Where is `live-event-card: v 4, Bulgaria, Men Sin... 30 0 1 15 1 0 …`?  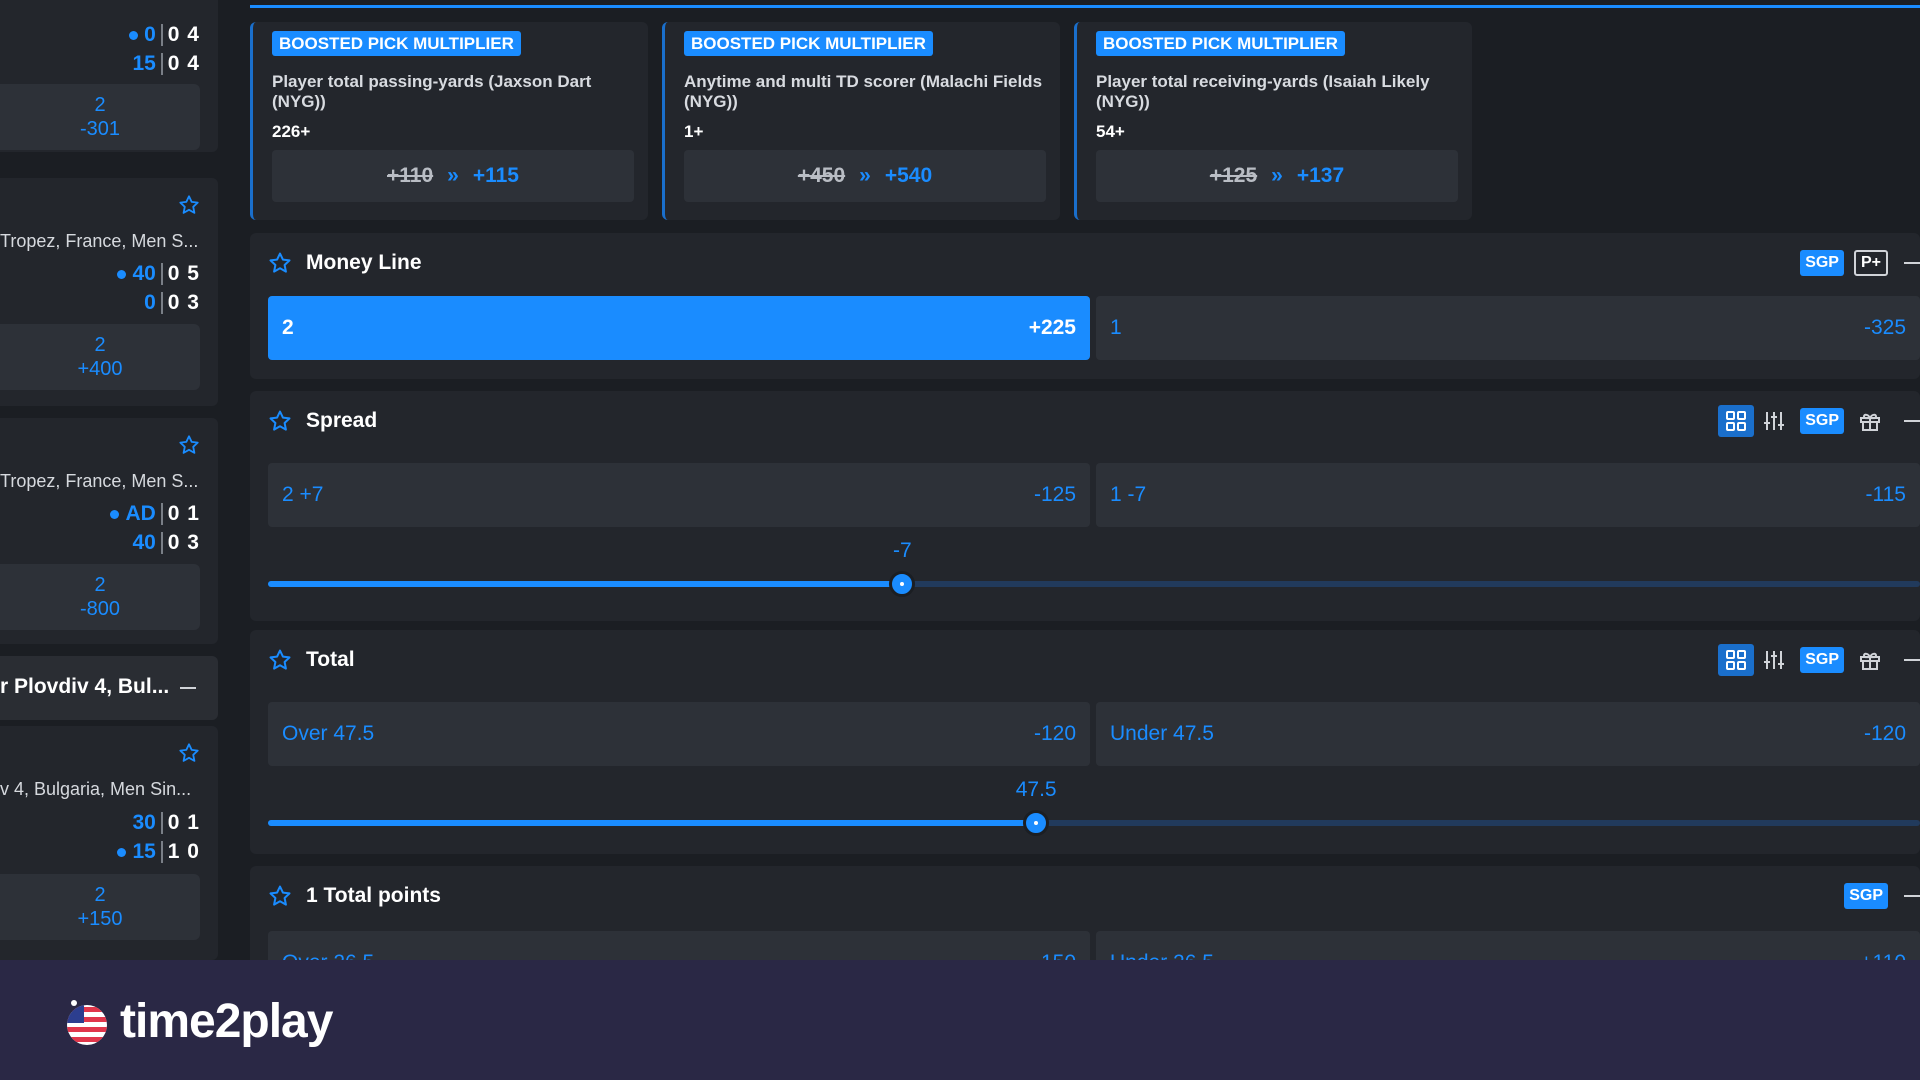 live-event-card: v 4, Bulgaria, Men Sin... 30 0 1 15 1 0 … is located at coordinates (109, 843).